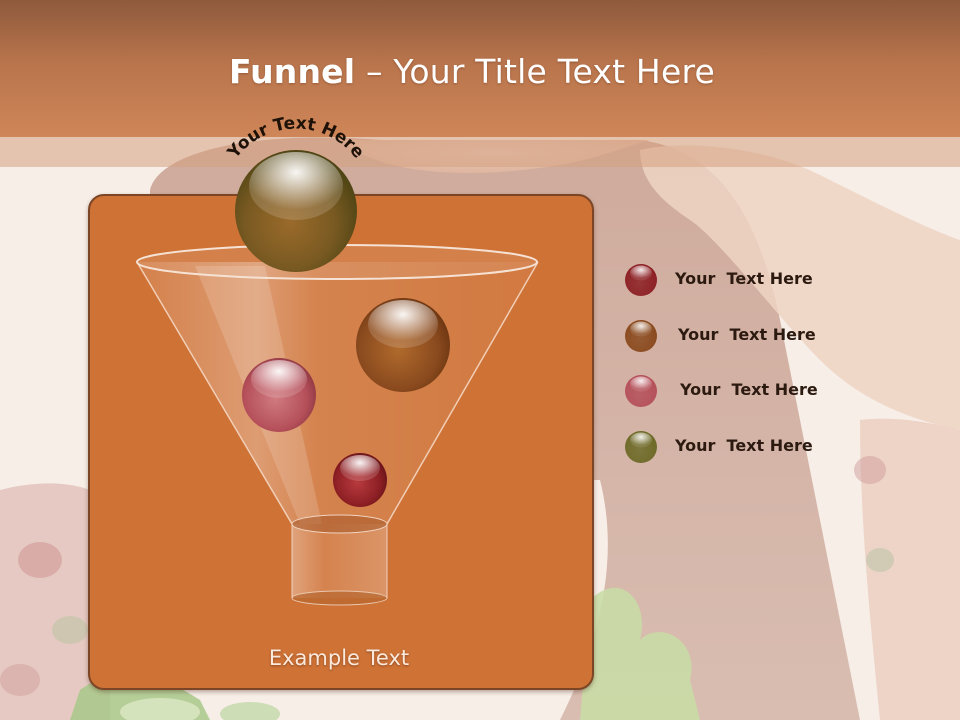 The height and width of the screenshot is (720, 960). What do you see at coordinates (403, 345) in the screenshot?
I see `funnel-sphere-brown` at bounding box center [403, 345].